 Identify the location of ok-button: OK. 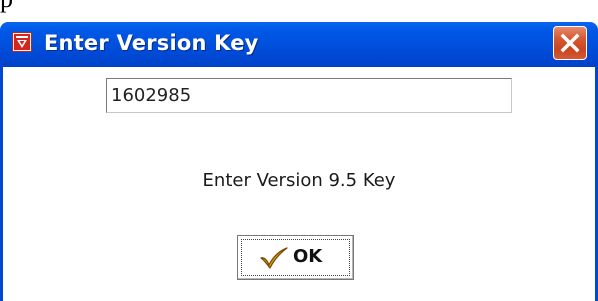
(295, 257).